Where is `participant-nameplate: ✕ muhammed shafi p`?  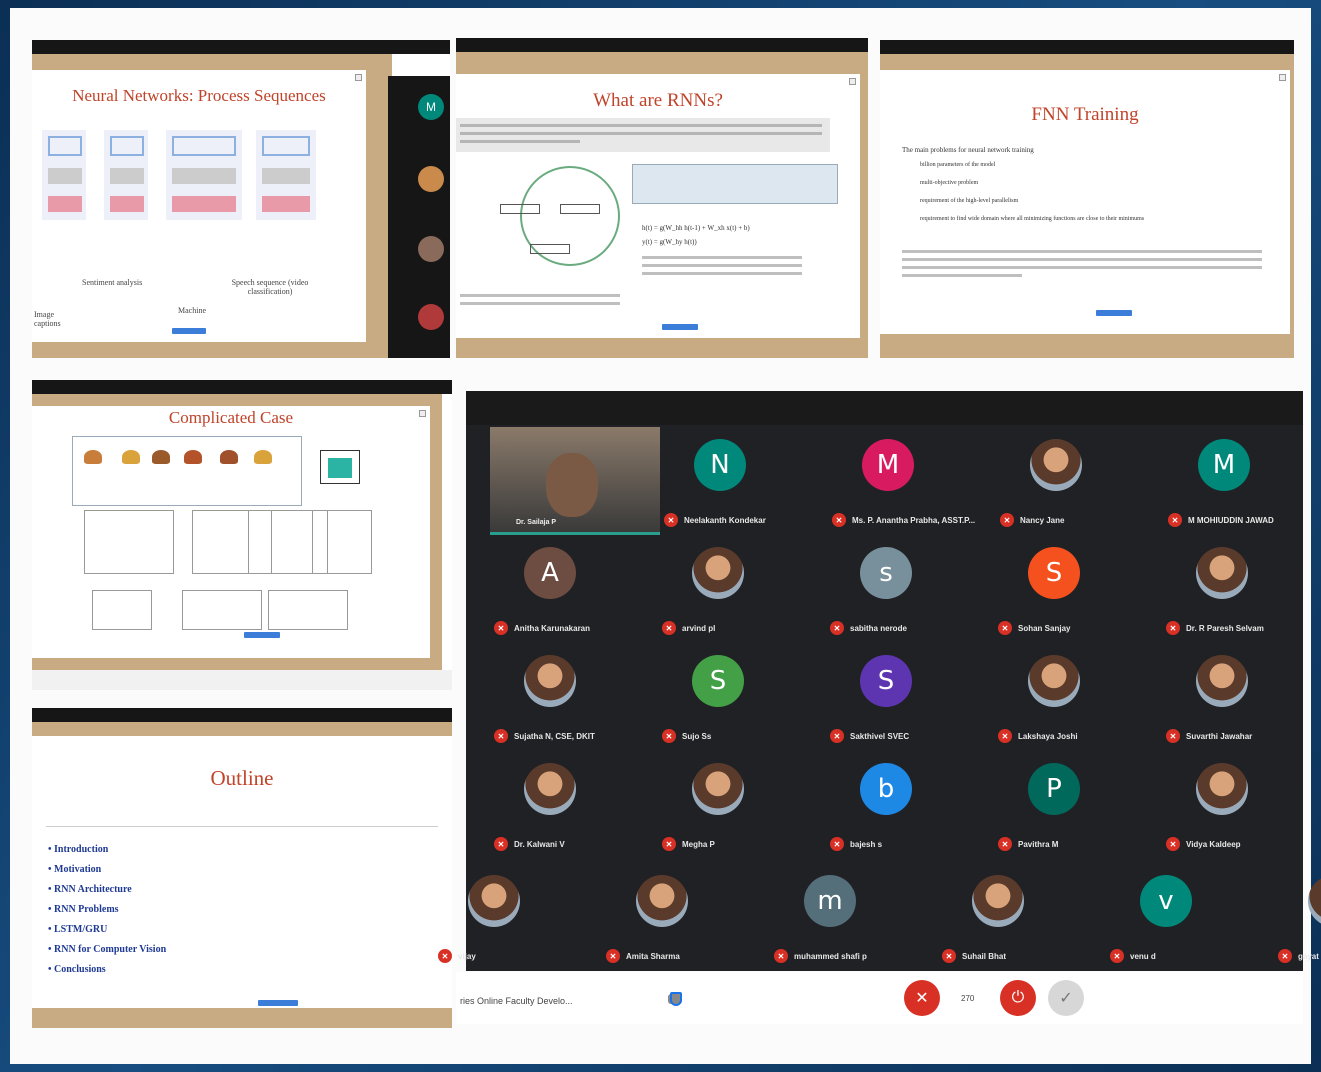
participant-nameplate: ✕ muhammed shafi p is located at coordinates (820, 956).